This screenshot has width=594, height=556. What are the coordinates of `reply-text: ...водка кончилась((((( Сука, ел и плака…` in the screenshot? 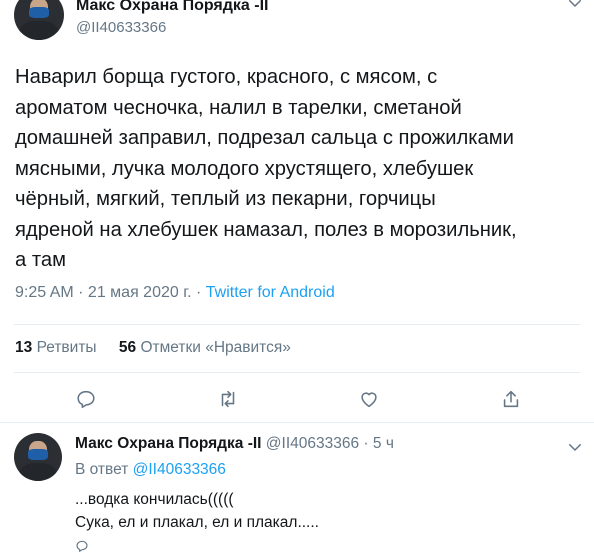 It's located at (197, 511).